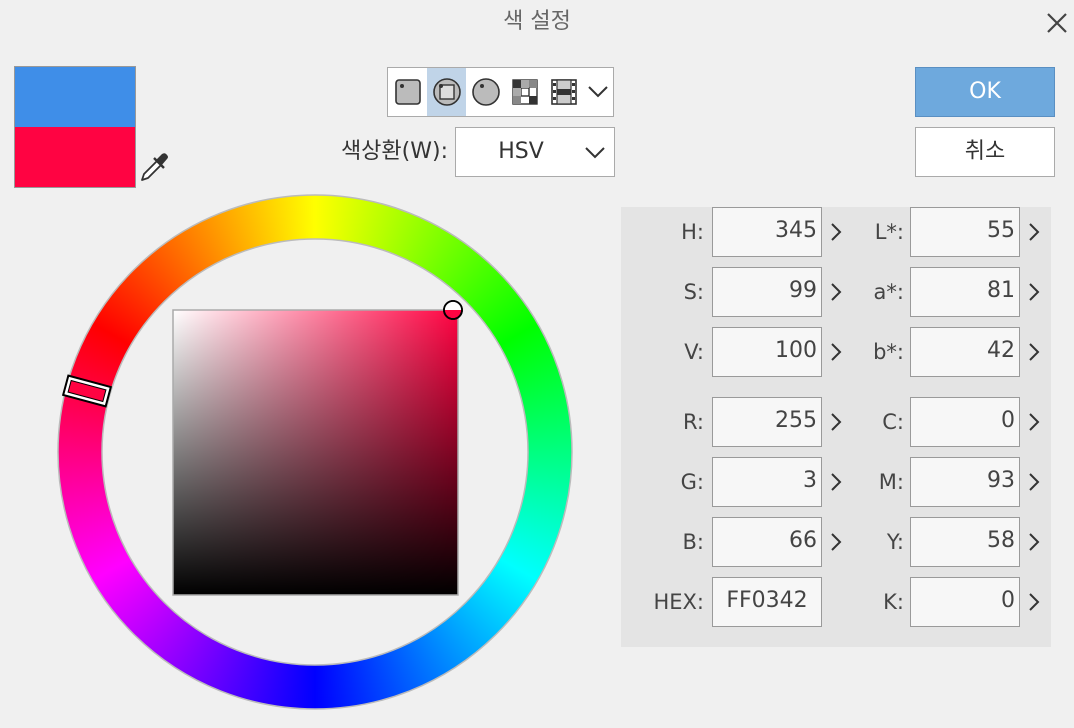 The height and width of the screenshot is (728, 1074). What do you see at coordinates (485, 92) in the screenshot?
I see `circle-icon` at bounding box center [485, 92].